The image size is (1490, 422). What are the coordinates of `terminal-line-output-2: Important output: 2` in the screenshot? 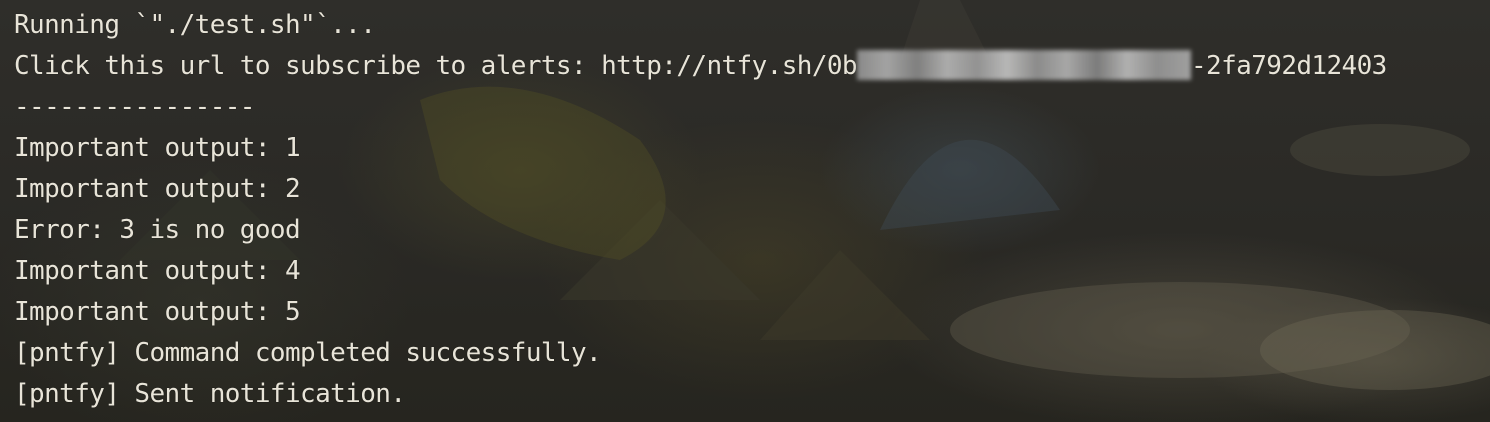 It's located at (157, 189).